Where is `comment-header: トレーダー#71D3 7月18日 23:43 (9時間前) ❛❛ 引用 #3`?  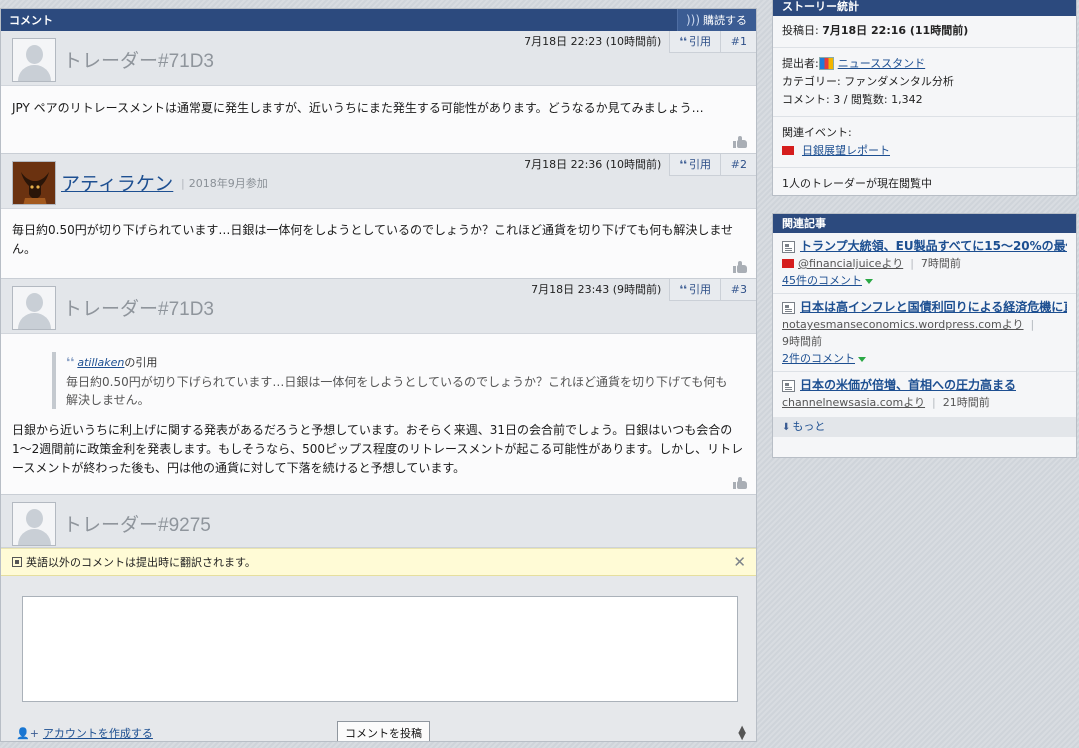 comment-header: トレーダー#71D3 7月18日 23:43 (9時間前) ❛❛ 引用 #3 is located at coordinates (378, 306).